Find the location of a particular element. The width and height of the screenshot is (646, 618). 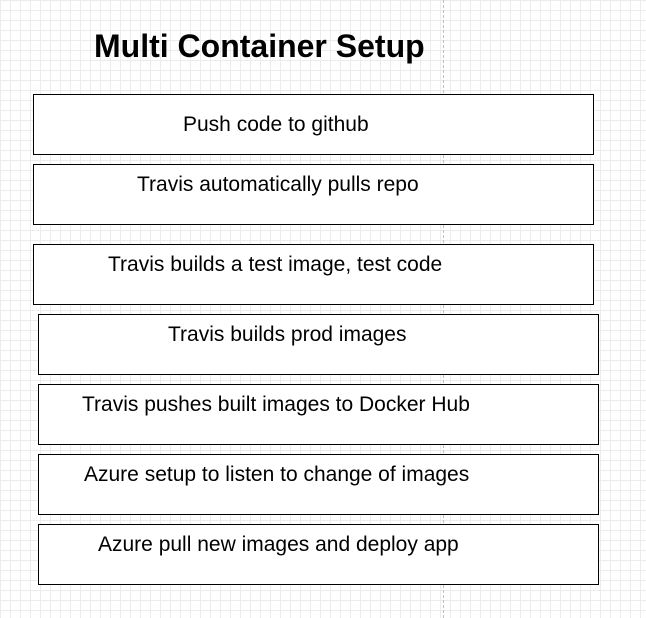

step-label-1: Push code to github is located at coordinates (276, 124).